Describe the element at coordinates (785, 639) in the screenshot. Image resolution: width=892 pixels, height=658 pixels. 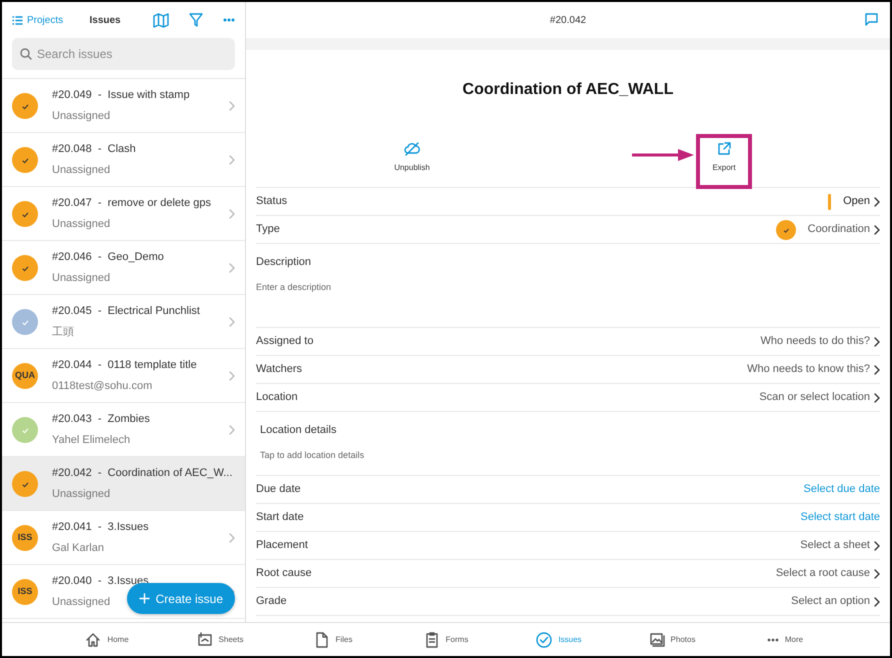
I see `tab-bar-item: More` at that location.